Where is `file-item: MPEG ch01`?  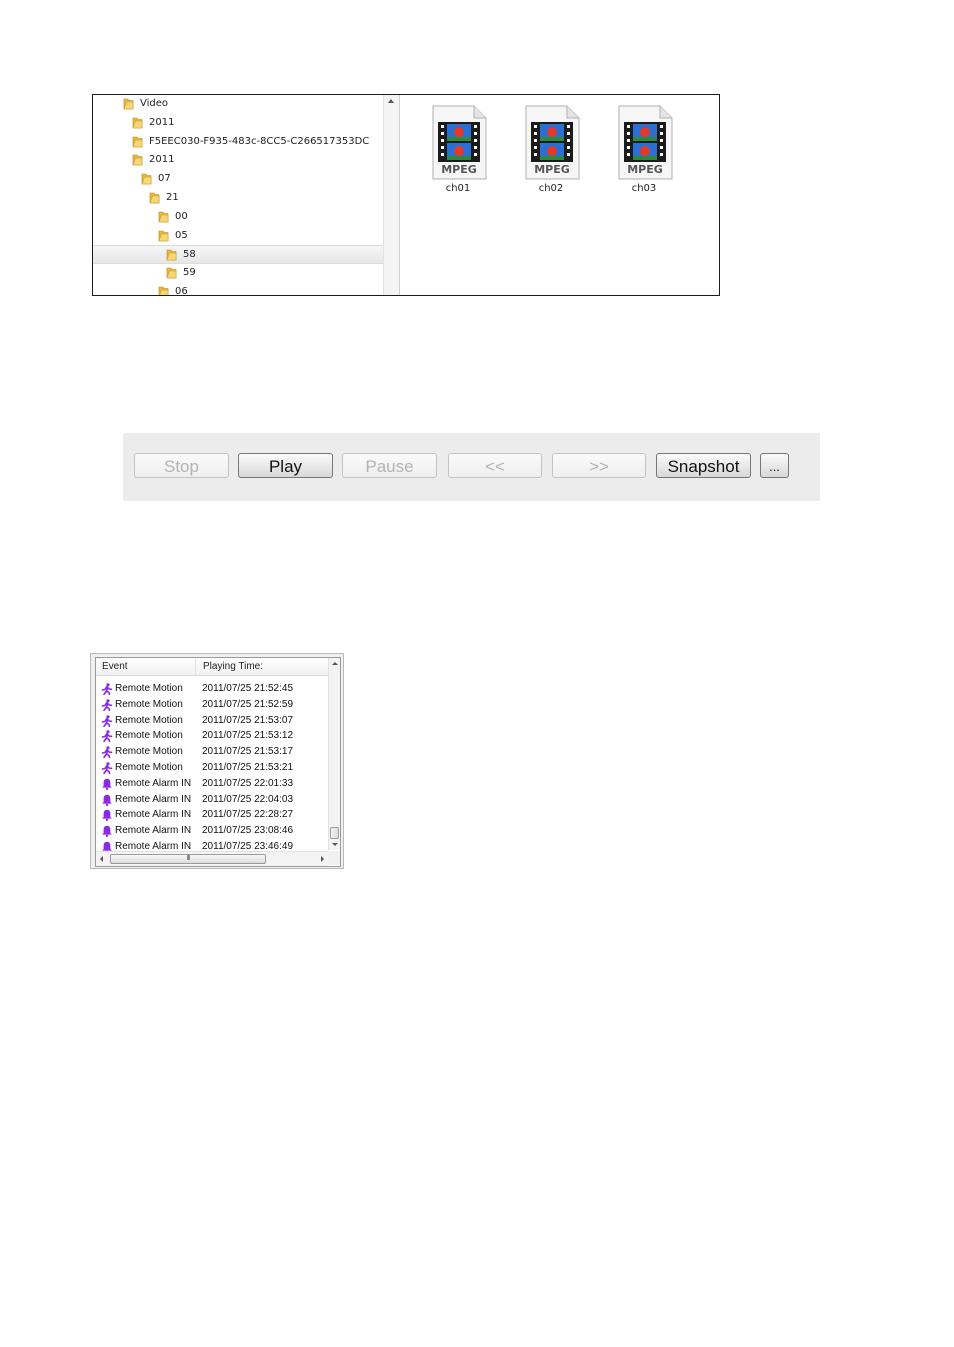
file-item: MPEG ch01 is located at coordinates (456, 152).